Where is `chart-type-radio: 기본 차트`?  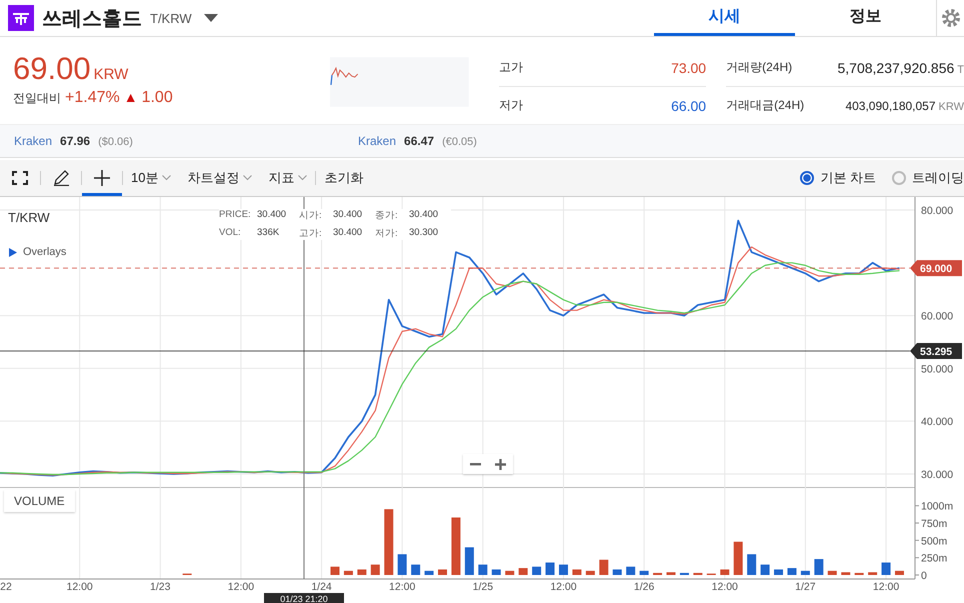 chart-type-radio: 기본 차트 is located at coordinates (838, 178).